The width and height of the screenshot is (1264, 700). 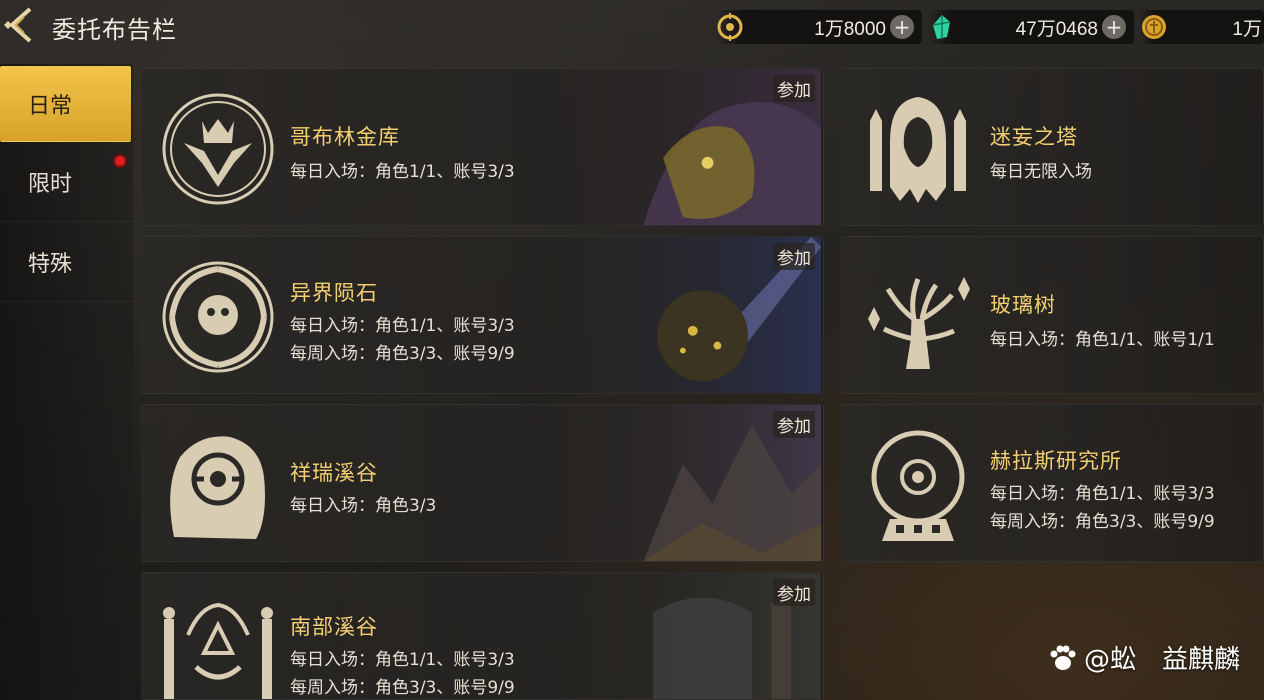 I want to click on dungeon-card-glass-tree: 玻璃树 每日入场：角色1/1、账号1/1, so click(x=1052, y=315).